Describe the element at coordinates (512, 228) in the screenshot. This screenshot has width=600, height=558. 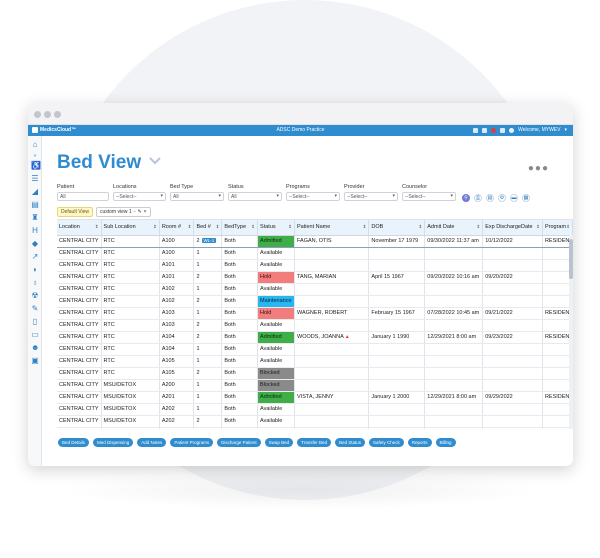
I see `column-header: Exp DischargeDate ⇕` at that location.